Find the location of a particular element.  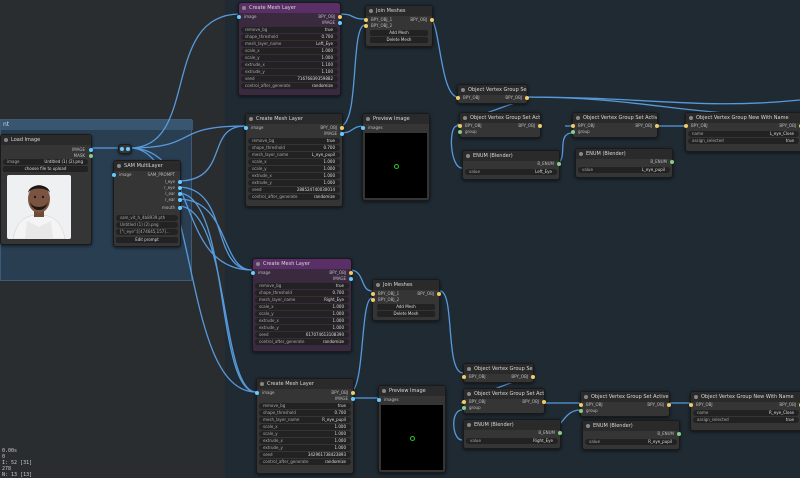

reroute-node is located at coordinates (125, 149).